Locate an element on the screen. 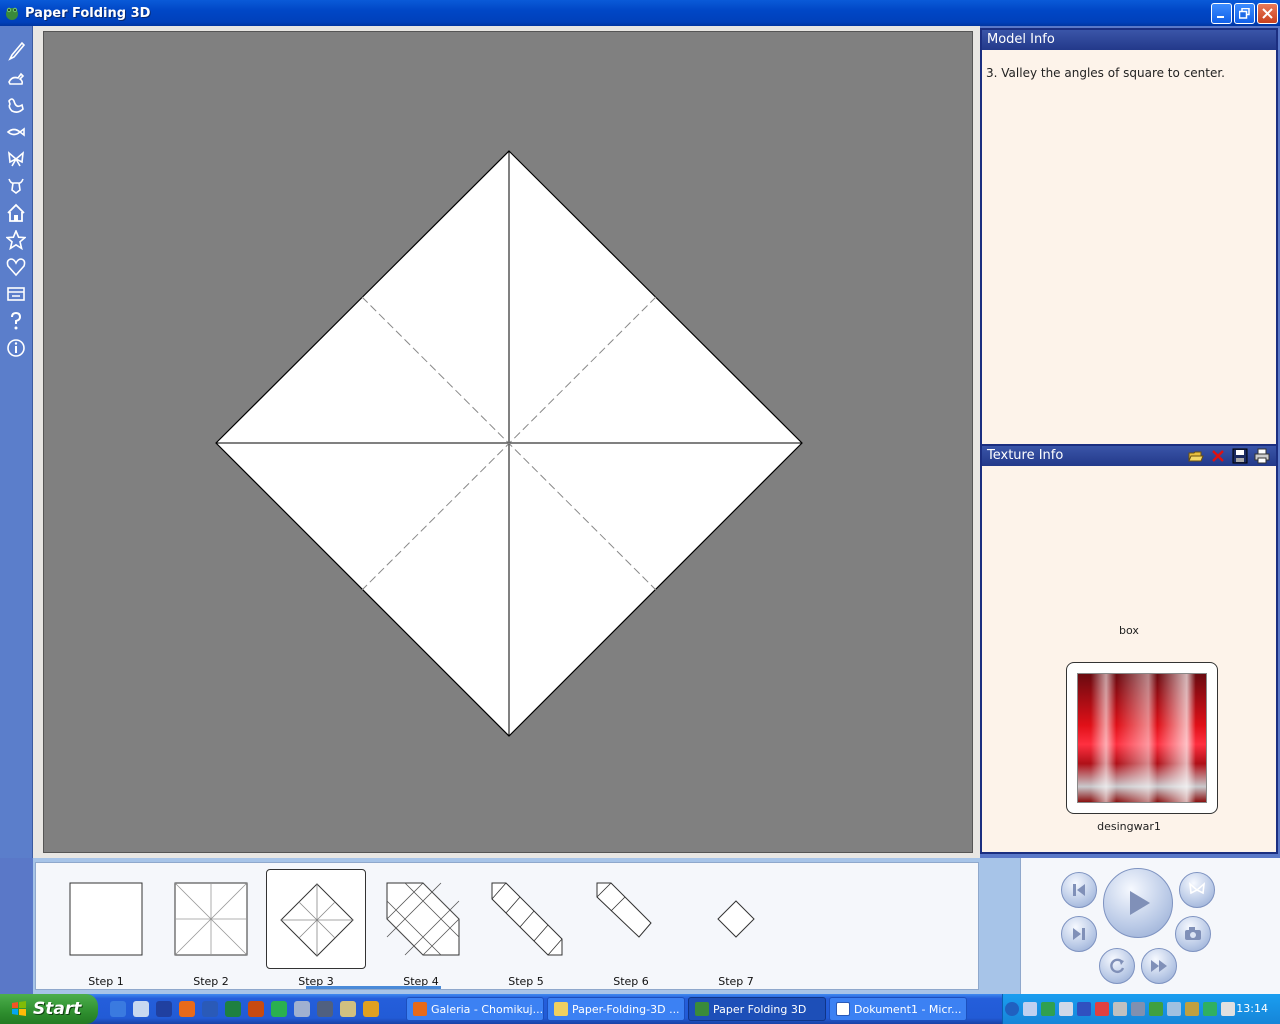  open-texture-button is located at coordinates (1196, 456).